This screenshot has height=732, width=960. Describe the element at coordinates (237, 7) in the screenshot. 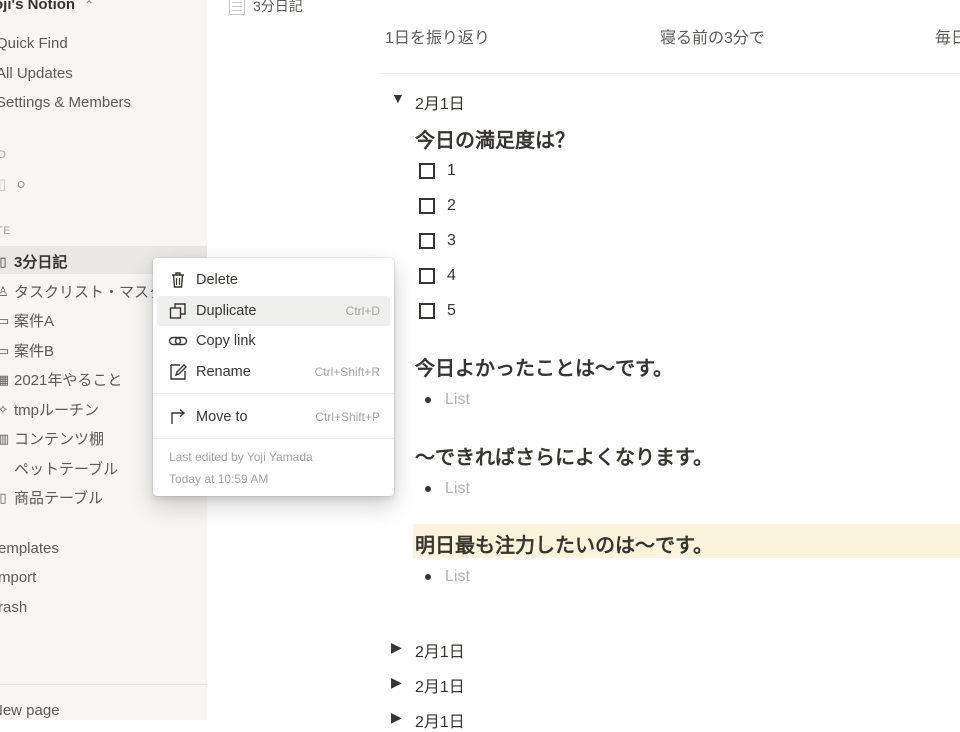

I see `page-icon` at that location.